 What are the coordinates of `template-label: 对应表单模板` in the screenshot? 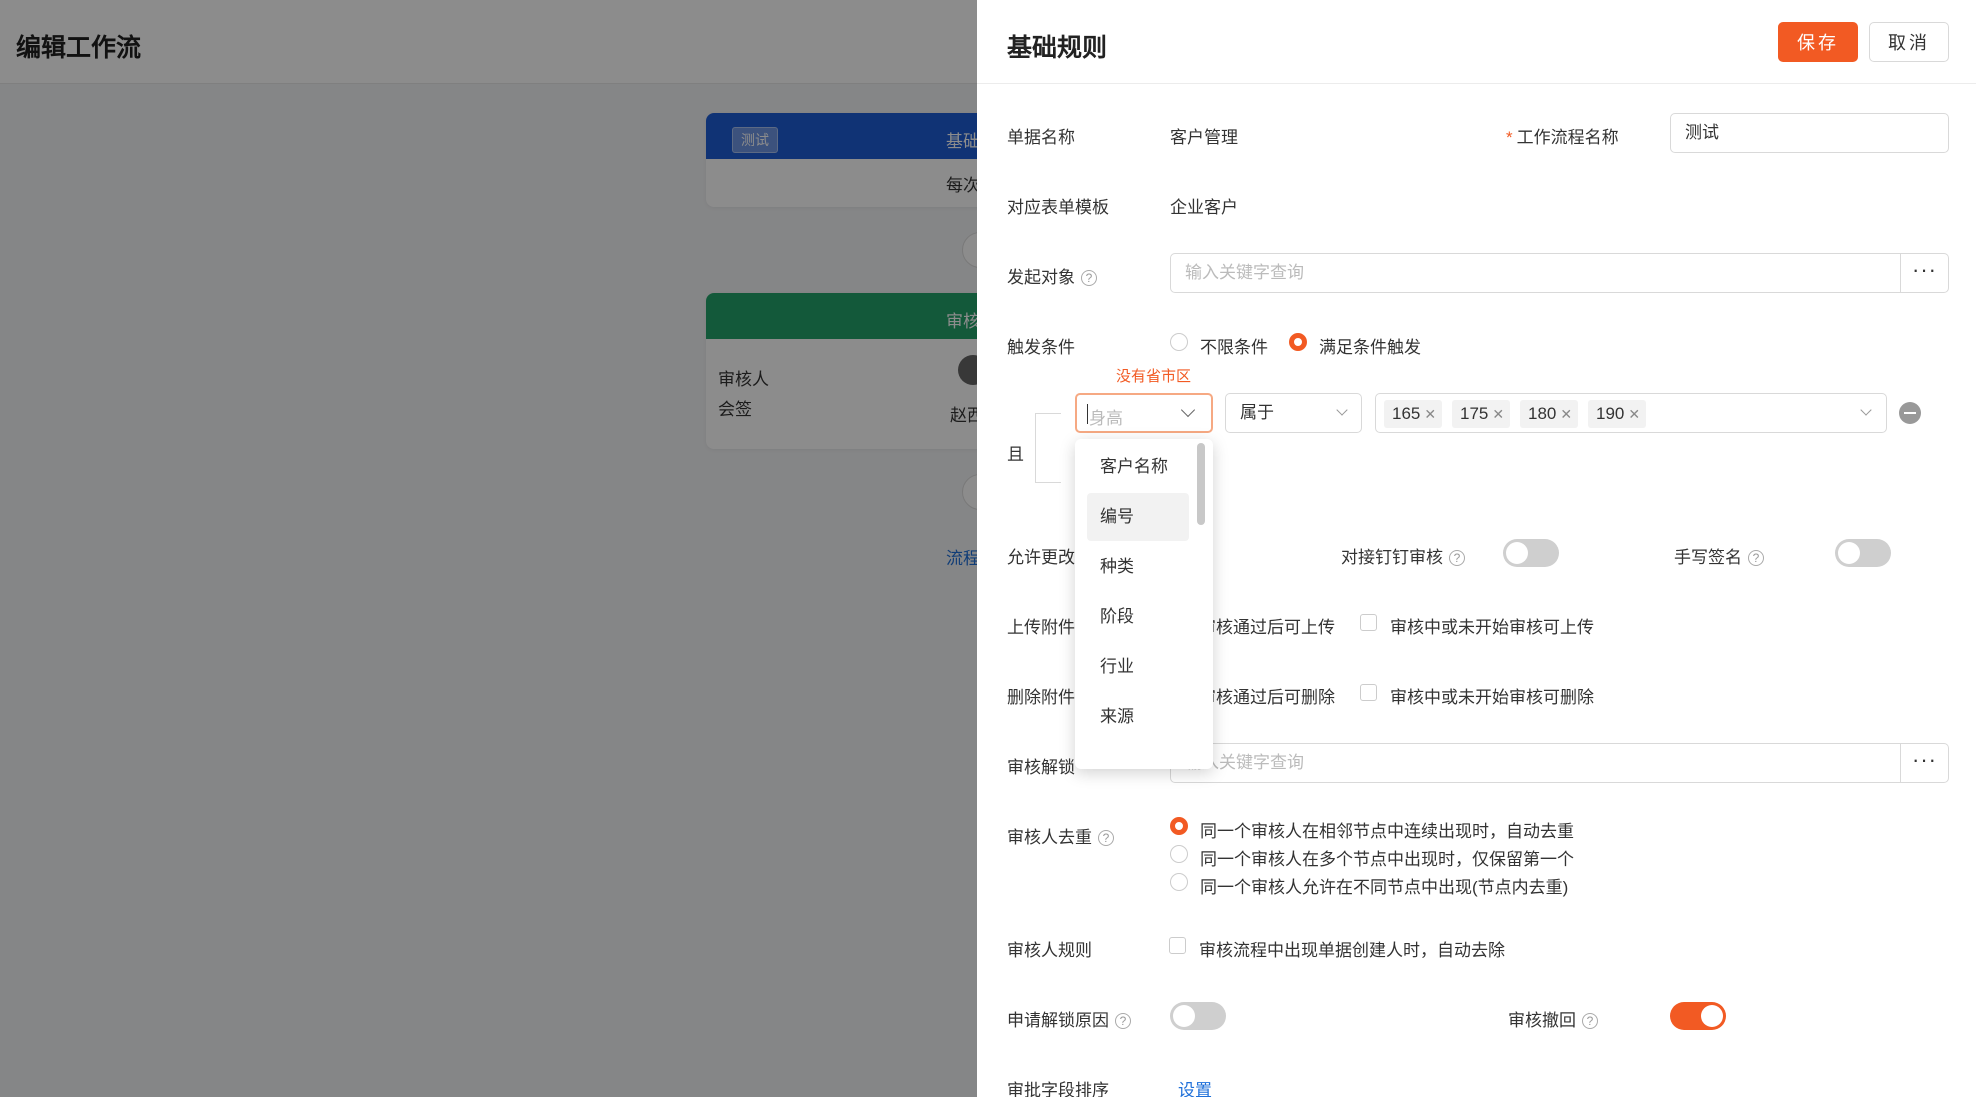 It's located at (1058, 207).